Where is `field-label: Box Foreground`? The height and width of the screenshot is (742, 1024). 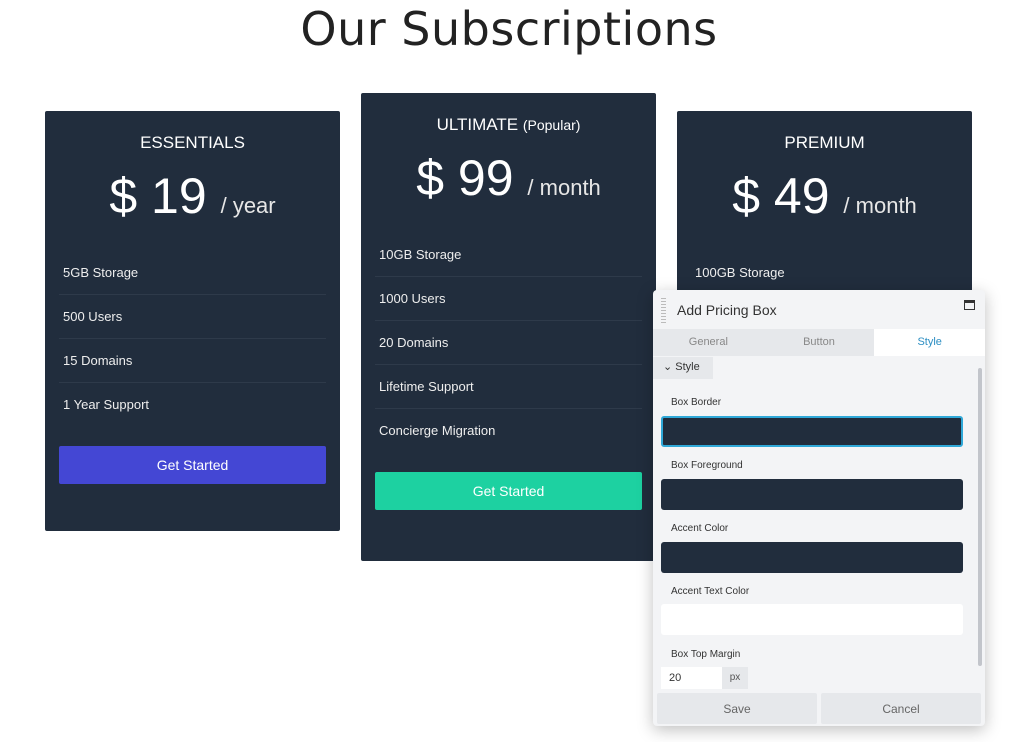
field-label: Box Foreground is located at coordinates (707, 465).